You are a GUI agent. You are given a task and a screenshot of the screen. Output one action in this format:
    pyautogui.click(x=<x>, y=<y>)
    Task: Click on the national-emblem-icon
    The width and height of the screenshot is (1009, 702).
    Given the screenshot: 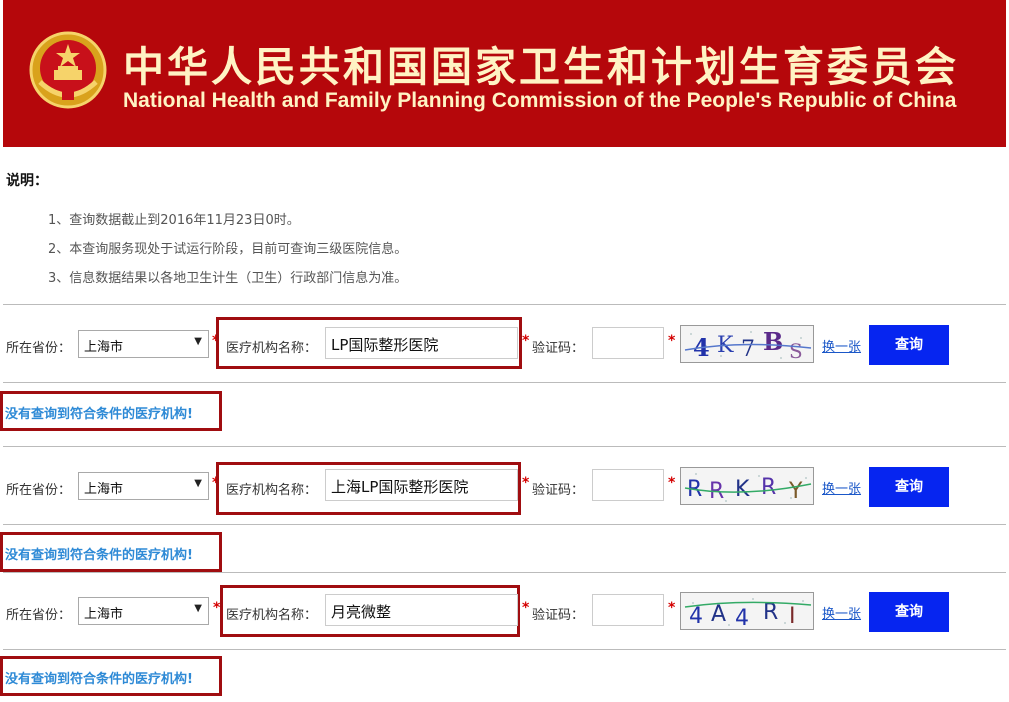 What is the action you would take?
    pyautogui.click(x=68, y=70)
    